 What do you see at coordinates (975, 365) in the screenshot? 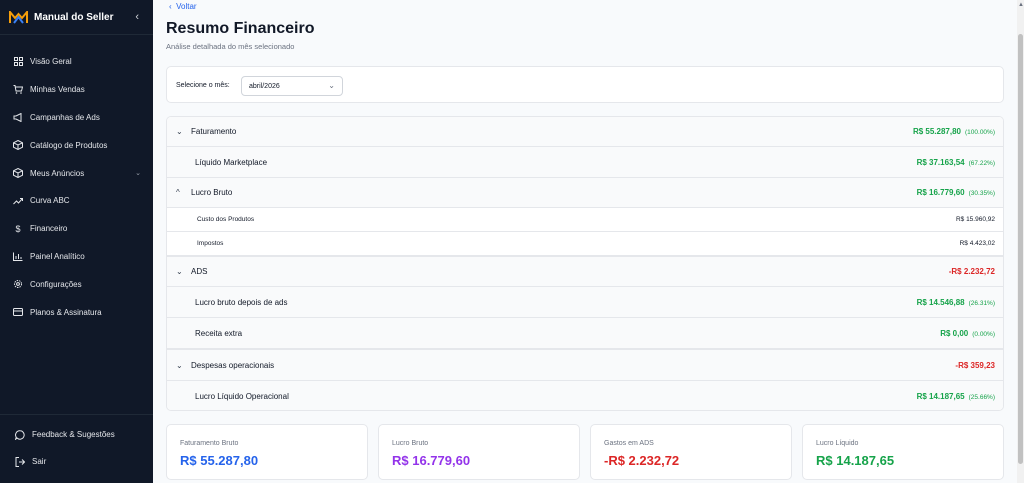
I see `row-value: -R$ 359,23` at bounding box center [975, 365].